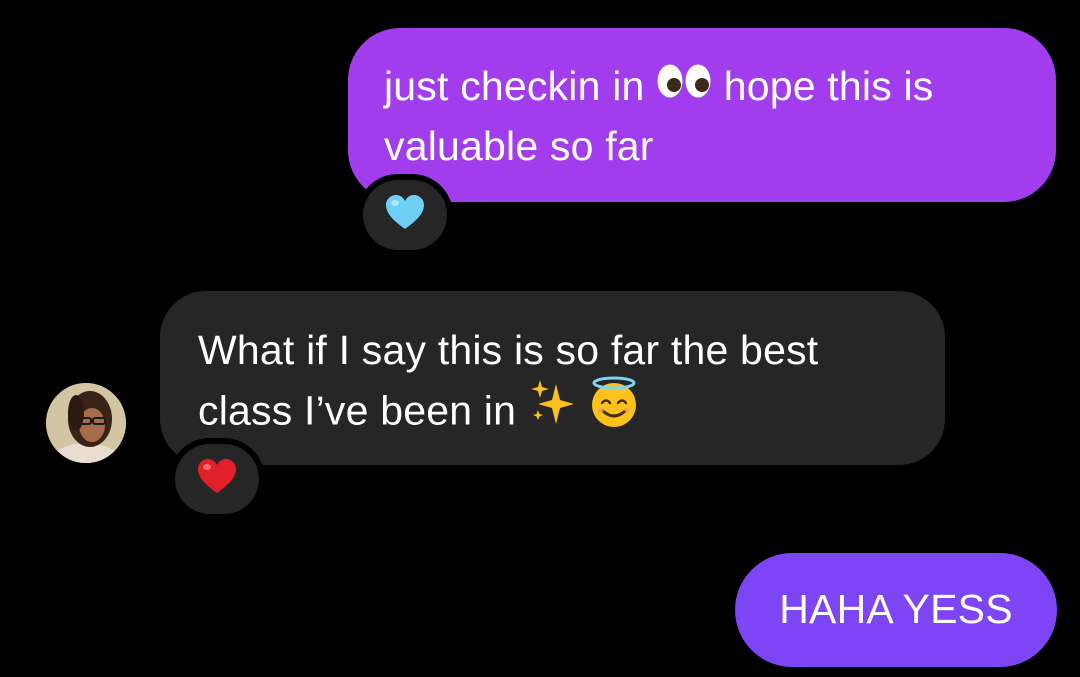  What do you see at coordinates (552, 409) in the screenshot?
I see `sparkles-emoji` at bounding box center [552, 409].